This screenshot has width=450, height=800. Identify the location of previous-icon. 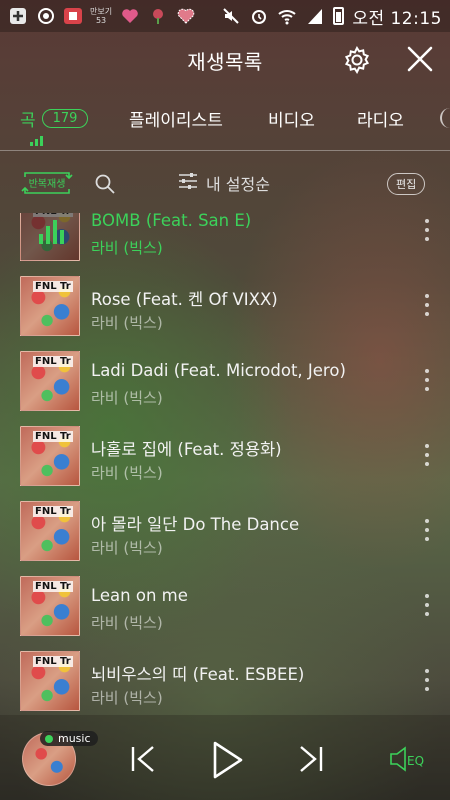
(143, 759).